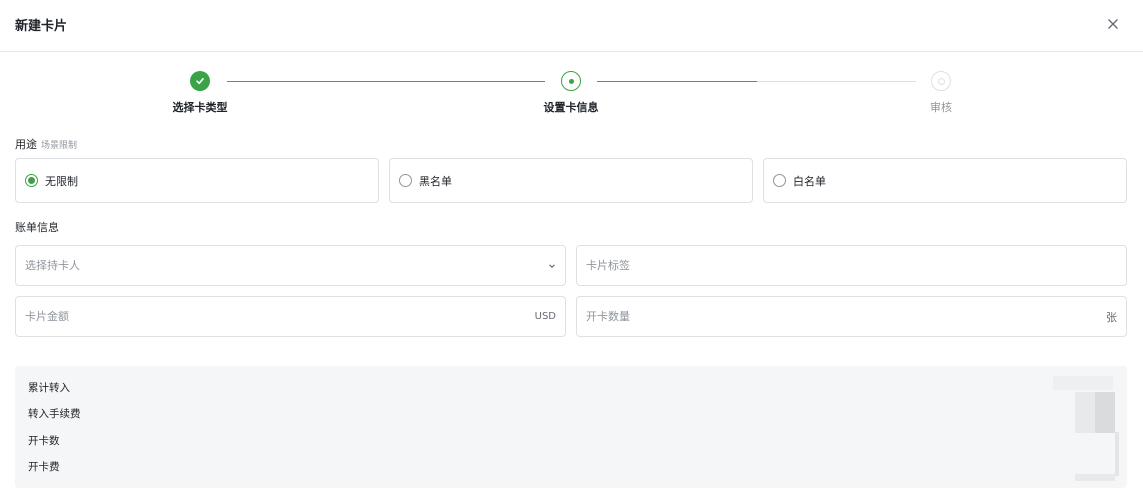  Describe the element at coordinates (197, 180) in the screenshot. I see `usage-option-unlimited: 无限制` at that location.